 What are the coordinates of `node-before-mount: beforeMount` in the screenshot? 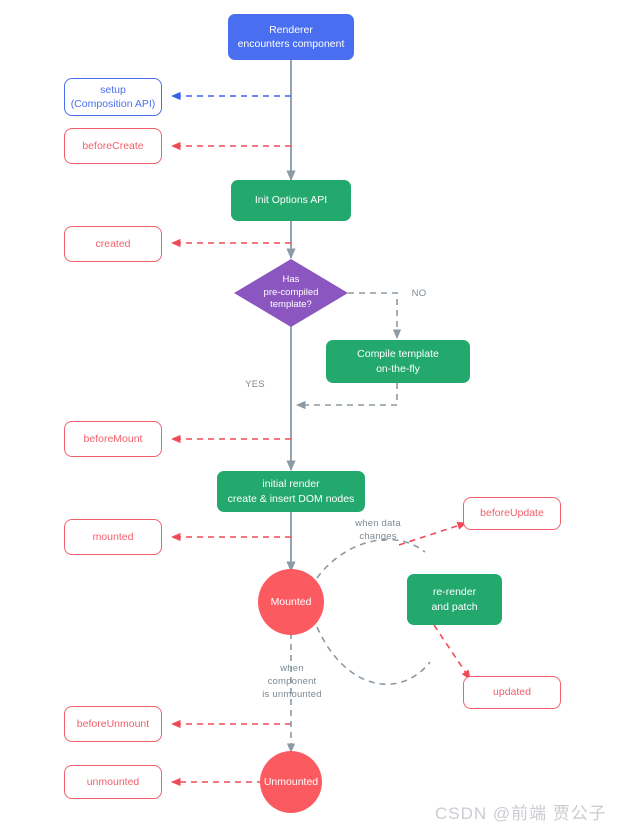 It's located at (113, 439).